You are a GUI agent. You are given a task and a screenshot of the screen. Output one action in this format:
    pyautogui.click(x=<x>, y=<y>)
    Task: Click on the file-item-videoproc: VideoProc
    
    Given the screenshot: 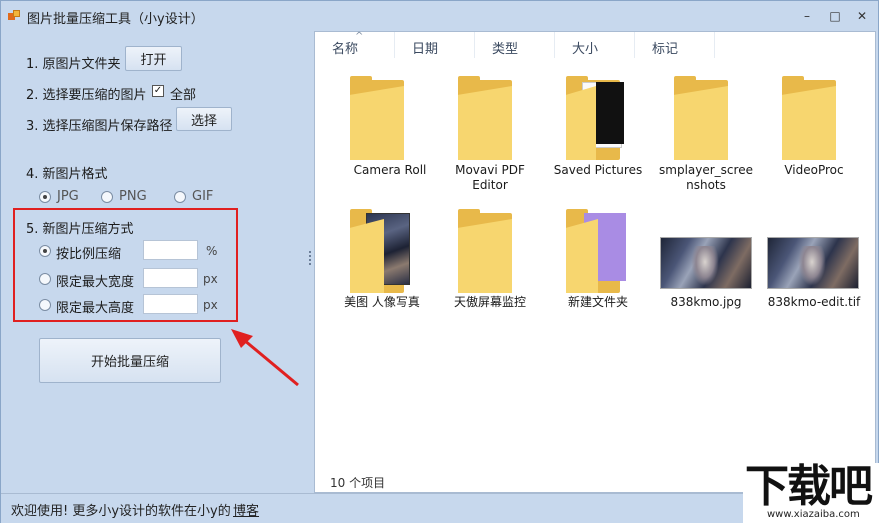 What is the action you would take?
    pyautogui.click(x=814, y=136)
    